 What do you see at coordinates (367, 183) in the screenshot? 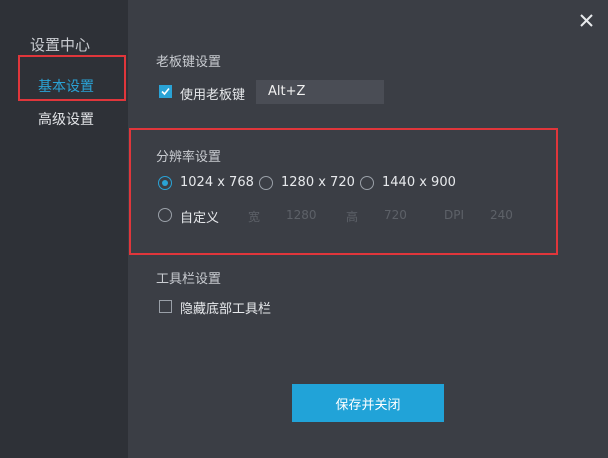
I see `radio-1440x900` at bounding box center [367, 183].